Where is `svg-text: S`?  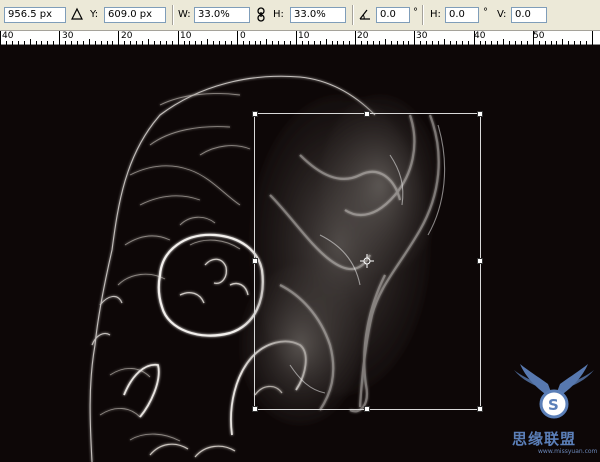 svg-text: S is located at coordinates (553, 405).